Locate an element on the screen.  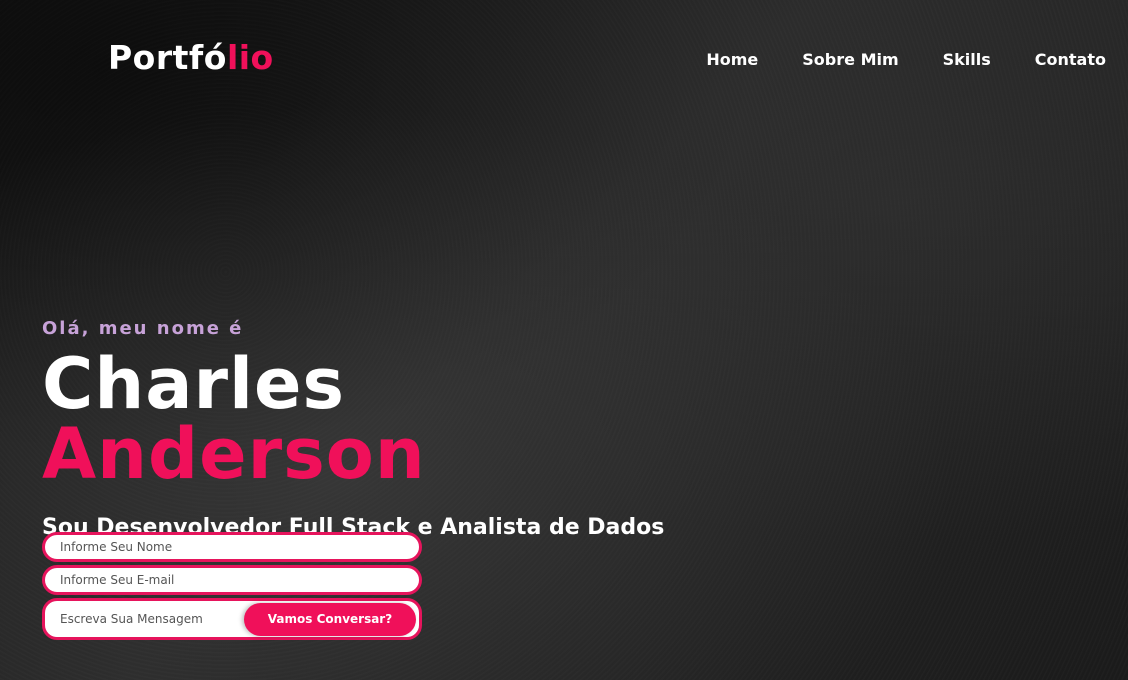
nav-item-contato: Contato is located at coordinates (1070, 59).